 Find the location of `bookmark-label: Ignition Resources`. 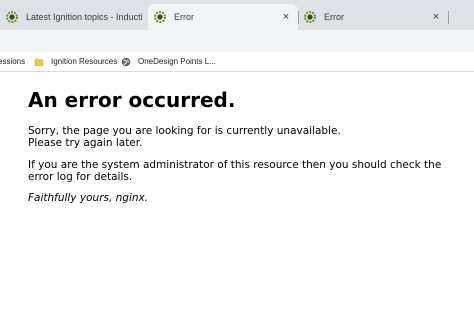

bookmark-label: Ignition Resources is located at coordinates (84, 61).